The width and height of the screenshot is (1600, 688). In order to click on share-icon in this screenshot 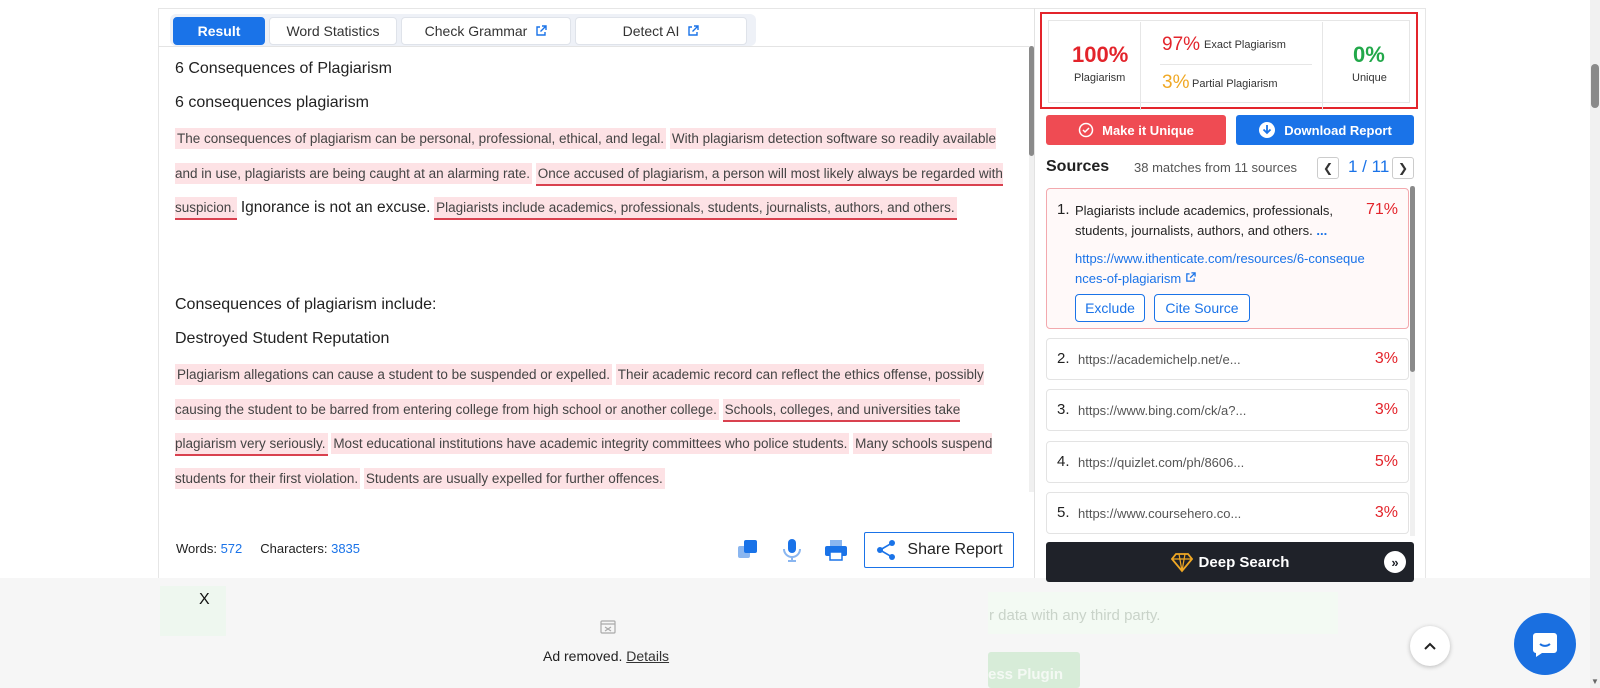, I will do `click(886, 550)`.